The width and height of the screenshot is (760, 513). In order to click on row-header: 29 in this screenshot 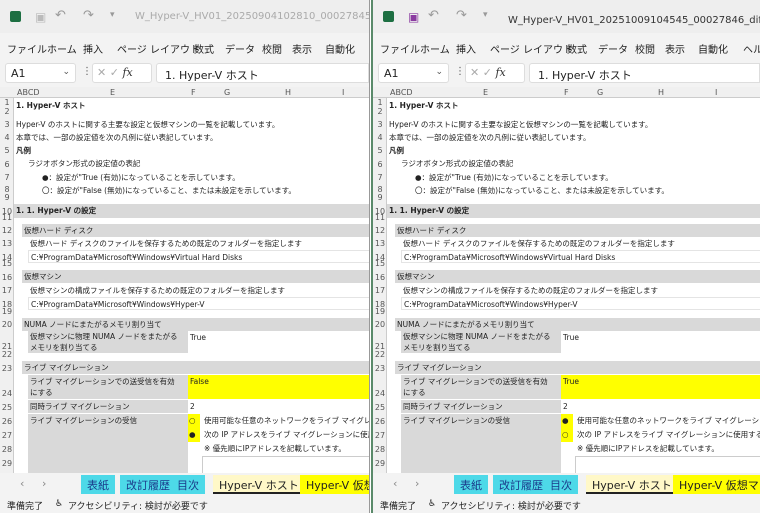, I will do `click(7, 463)`.